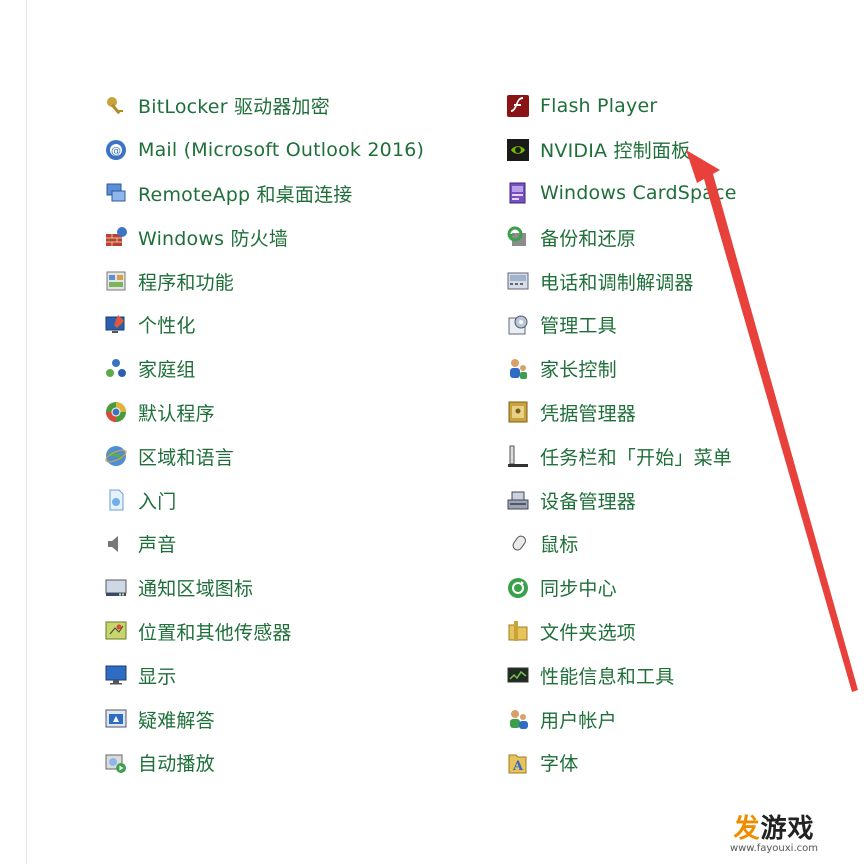  I want to click on item-mouse: 鼠标, so click(685, 544).